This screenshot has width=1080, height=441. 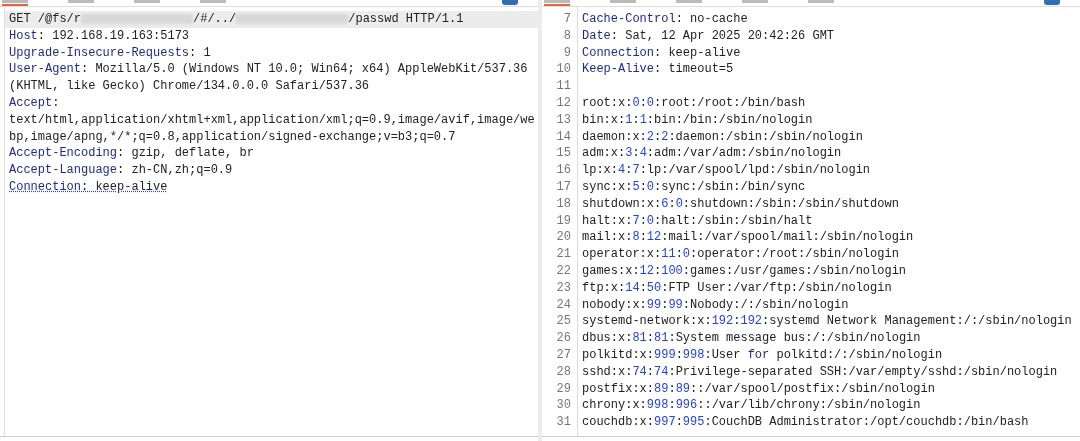 What do you see at coordinates (563, 305) in the screenshot?
I see `line-number: 24` at bounding box center [563, 305].